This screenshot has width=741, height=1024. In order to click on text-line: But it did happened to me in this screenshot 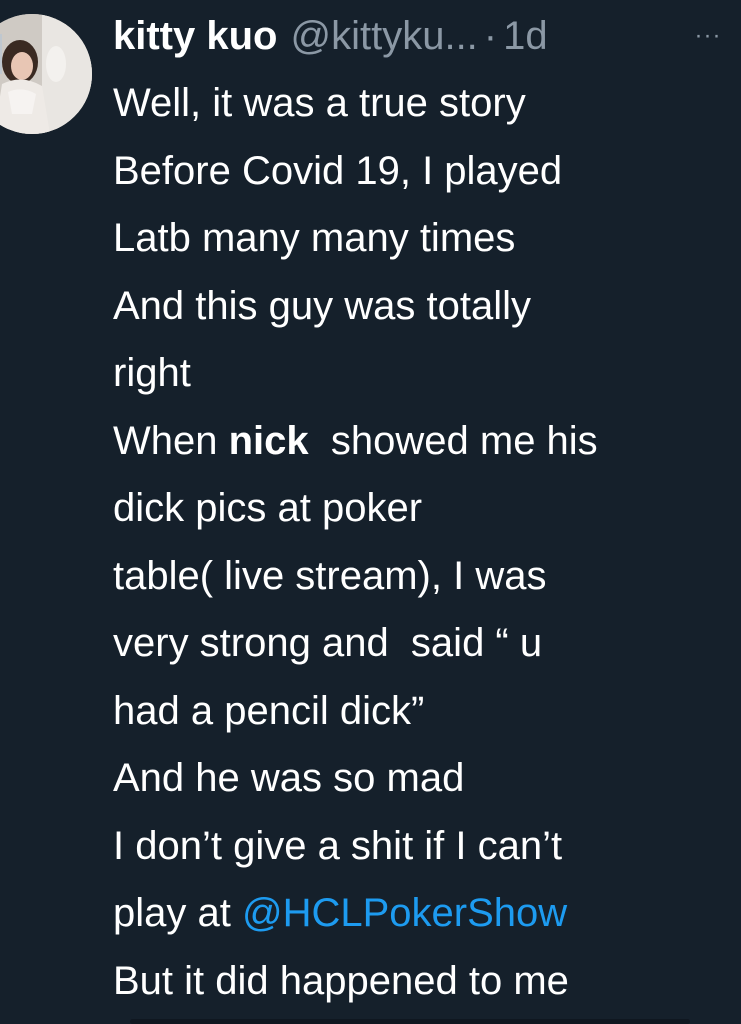, I will do `click(341, 980)`.